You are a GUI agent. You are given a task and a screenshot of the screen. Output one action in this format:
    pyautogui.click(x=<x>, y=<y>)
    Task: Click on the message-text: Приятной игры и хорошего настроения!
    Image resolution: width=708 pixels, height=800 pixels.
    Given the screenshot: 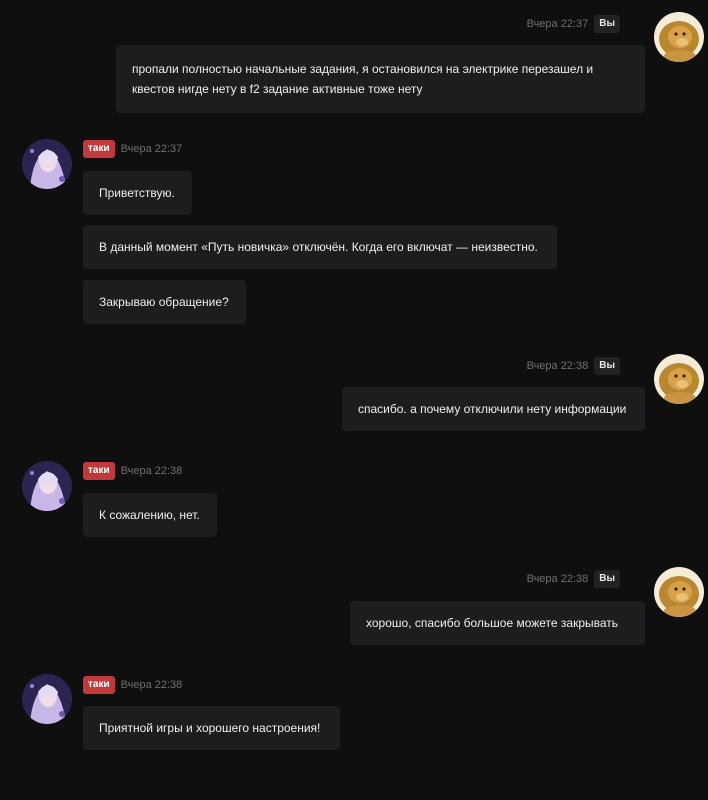 What is the action you would take?
    pyautogui.click(x=210, y=728)
    